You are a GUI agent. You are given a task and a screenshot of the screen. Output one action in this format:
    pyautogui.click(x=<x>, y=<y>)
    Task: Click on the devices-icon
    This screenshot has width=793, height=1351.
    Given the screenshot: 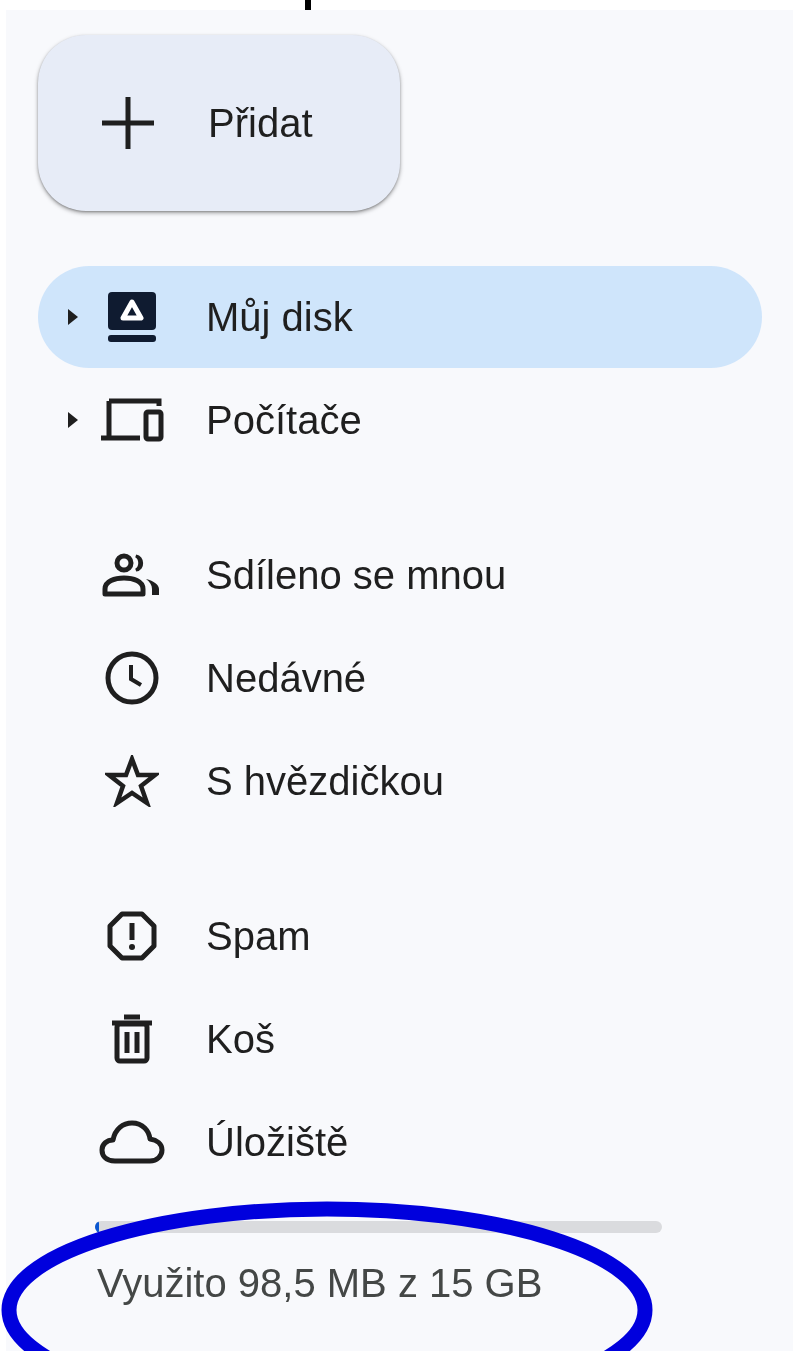 What is the action you would take?
    pyautogui.click(x=132, y=420)
    